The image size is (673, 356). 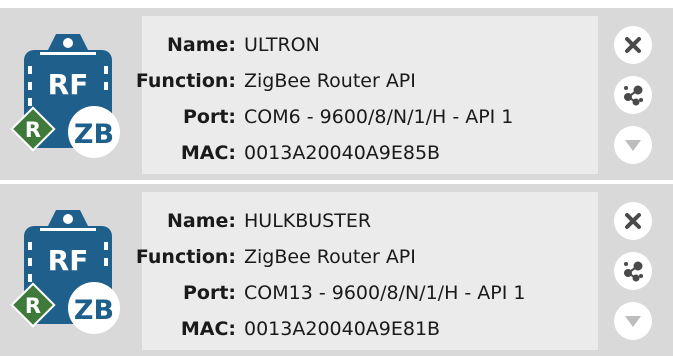 What do you see at coordinates (342, 153) in the screenshot?
I see `mac-value: 0013A20040A9E85B` at bounding box center [342, 153].